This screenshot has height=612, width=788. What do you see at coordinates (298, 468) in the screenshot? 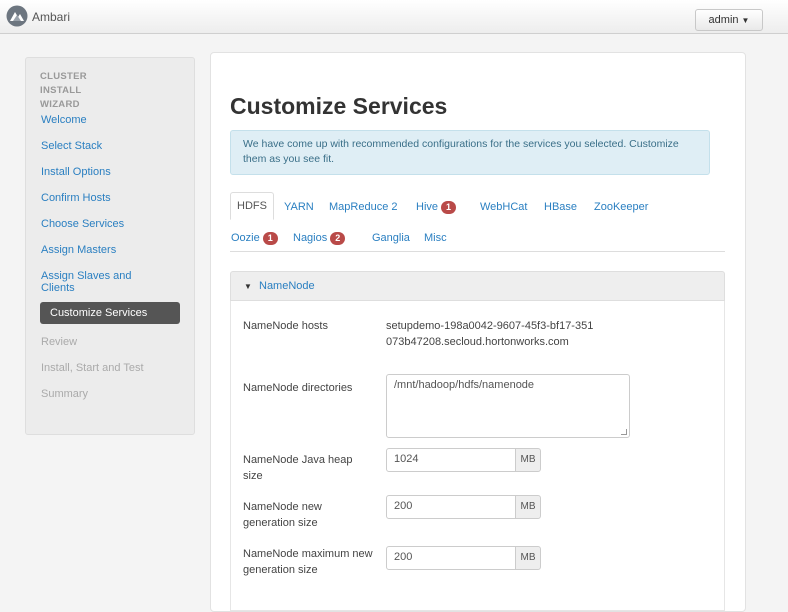
I see `namenode-heap-label: NameNode Java heap size` at bounding box center [298, 468].